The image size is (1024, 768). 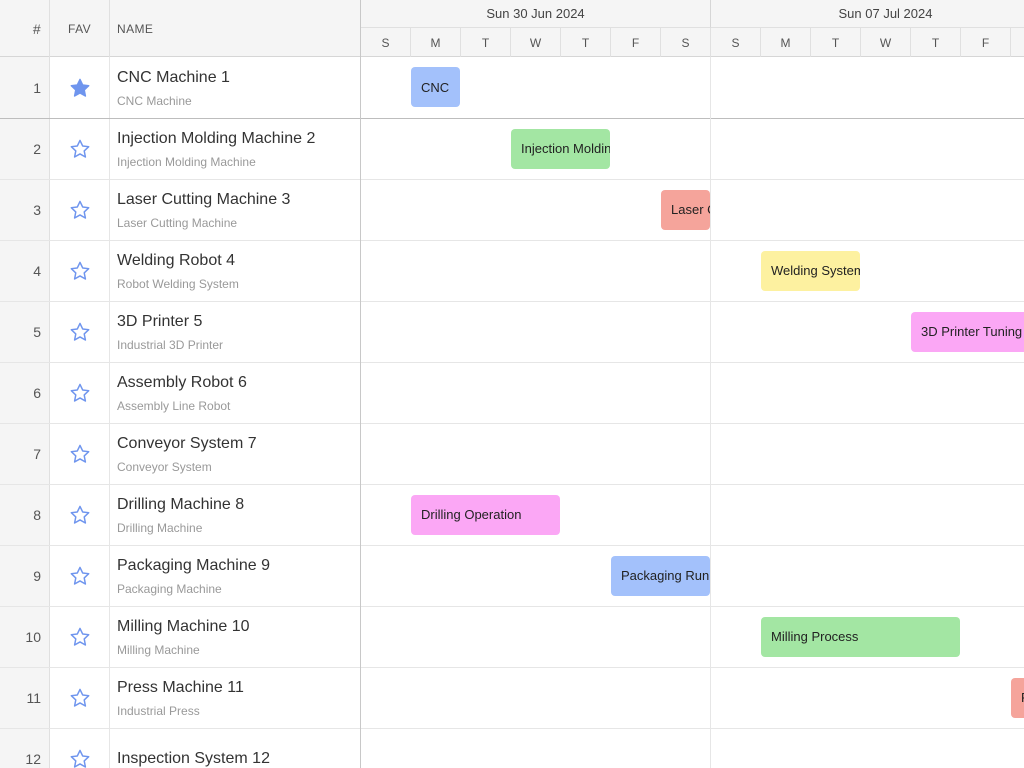 I want to click on event-bar: Press, so click(x=1017, y=697).